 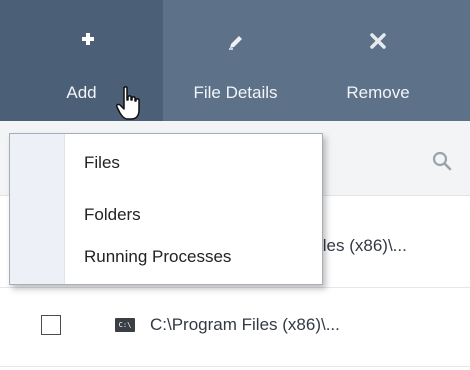 What do you see at coordinates (235, 92) in the screenshot?
I see `file-details-button-label: File Details` at bounding box center [235, 92].